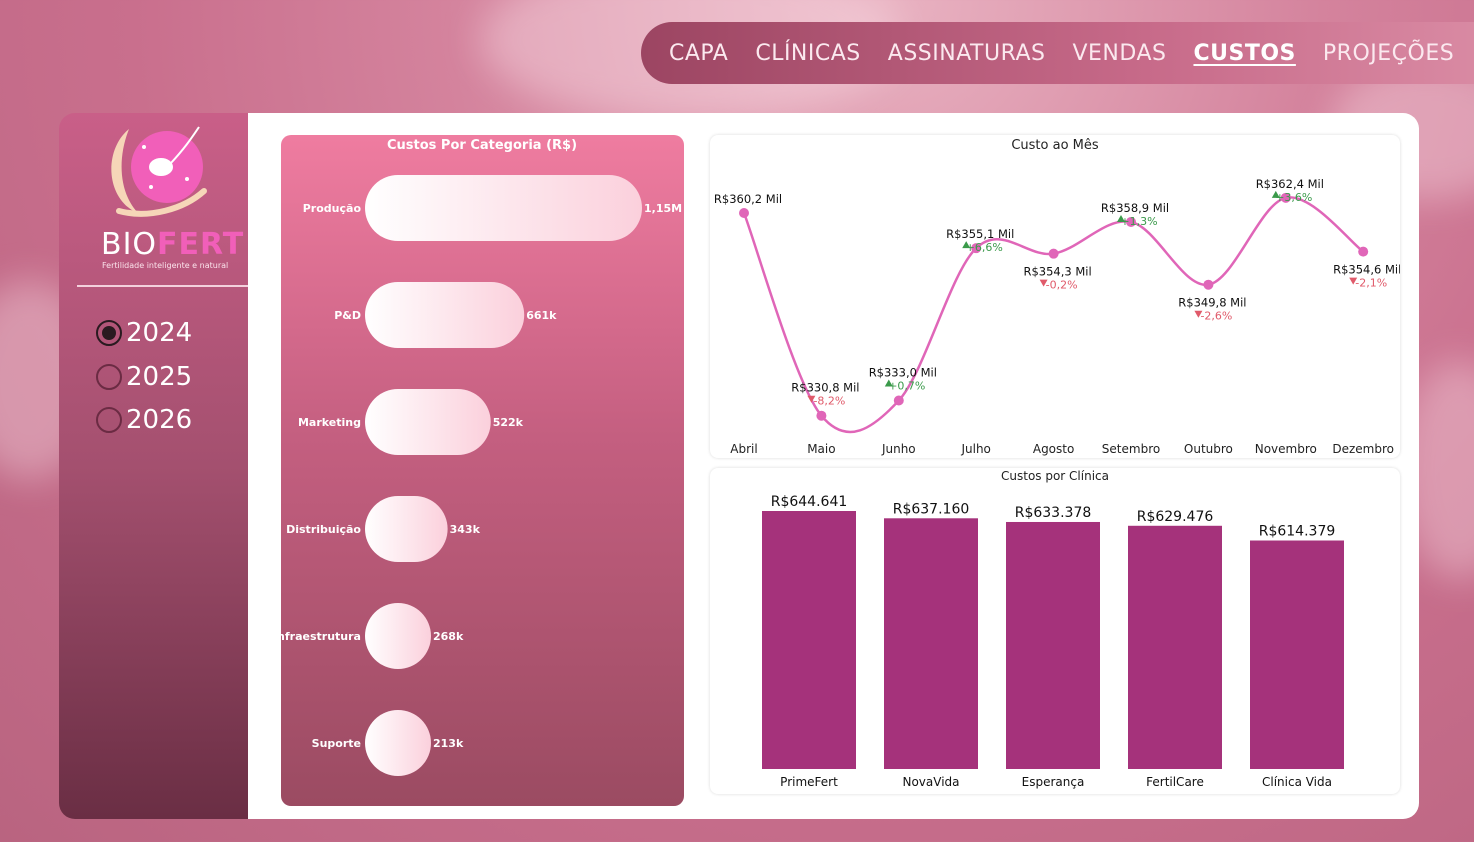  I want to click on data-value-label: R$354,3 Mil, so click(1057, 272).